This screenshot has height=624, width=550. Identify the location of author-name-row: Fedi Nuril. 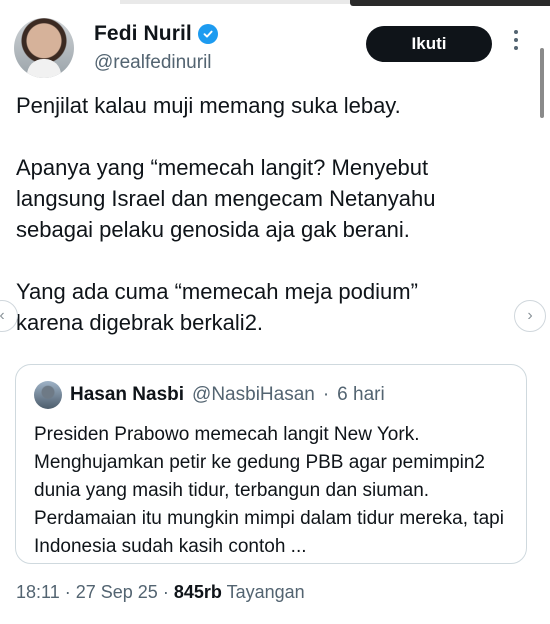
(156, 34).